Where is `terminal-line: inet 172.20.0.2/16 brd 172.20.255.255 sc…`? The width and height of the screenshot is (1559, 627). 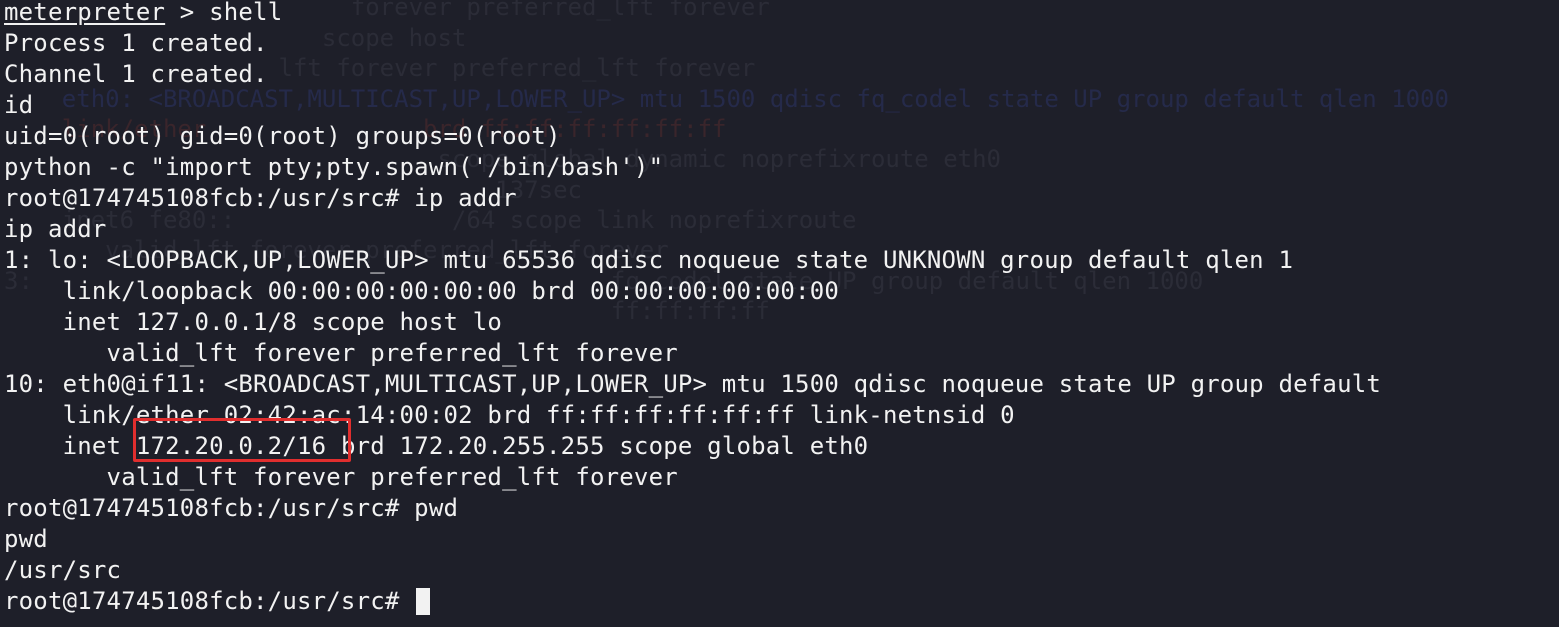 terminal-line: inet 172.20.0.2/16 brd 172.20.255.255 sc… is located at coordinates (779, 446).